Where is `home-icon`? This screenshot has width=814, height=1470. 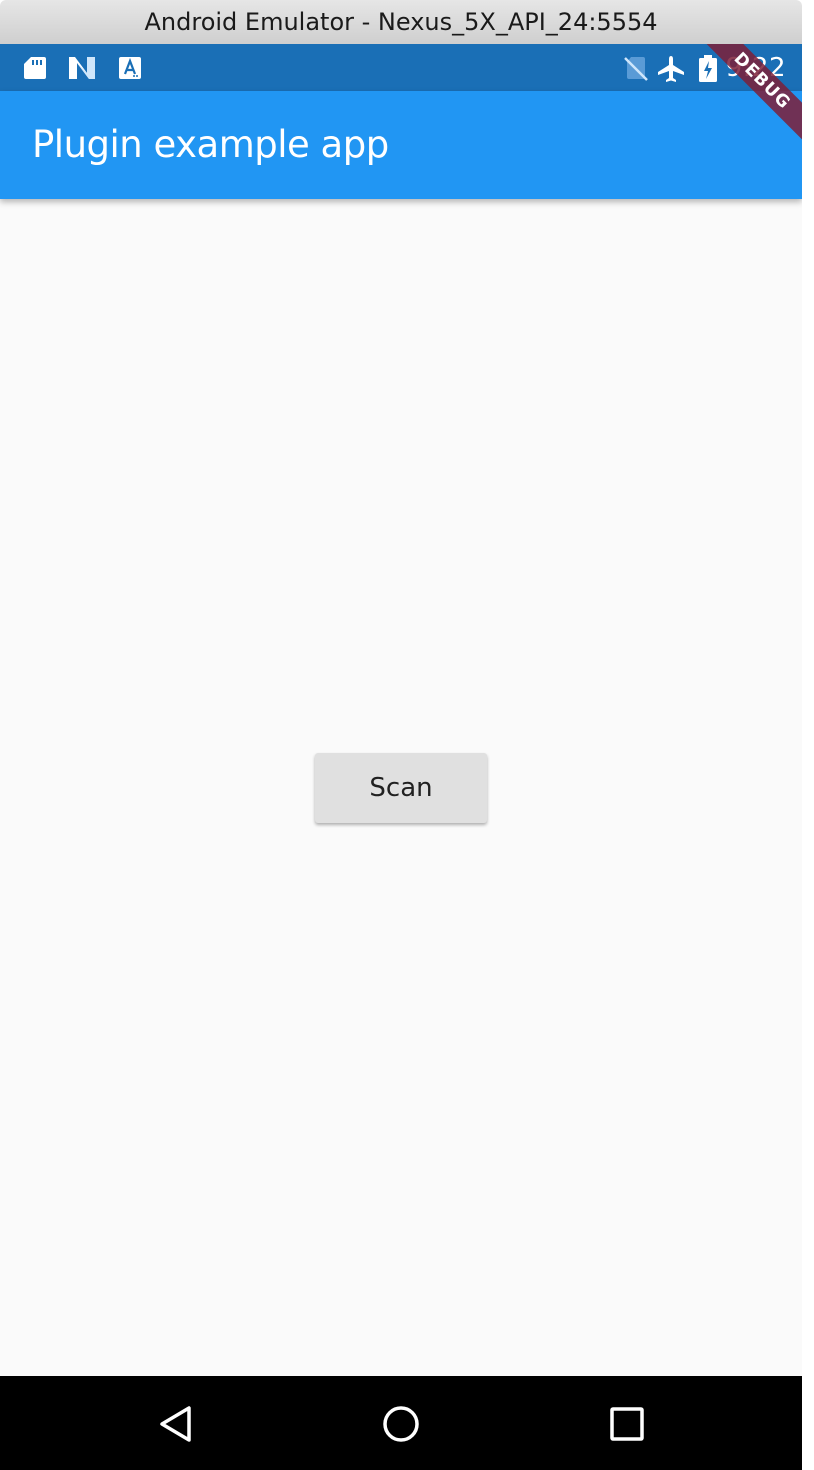 home-icon is located at coordinates (401, 1424).